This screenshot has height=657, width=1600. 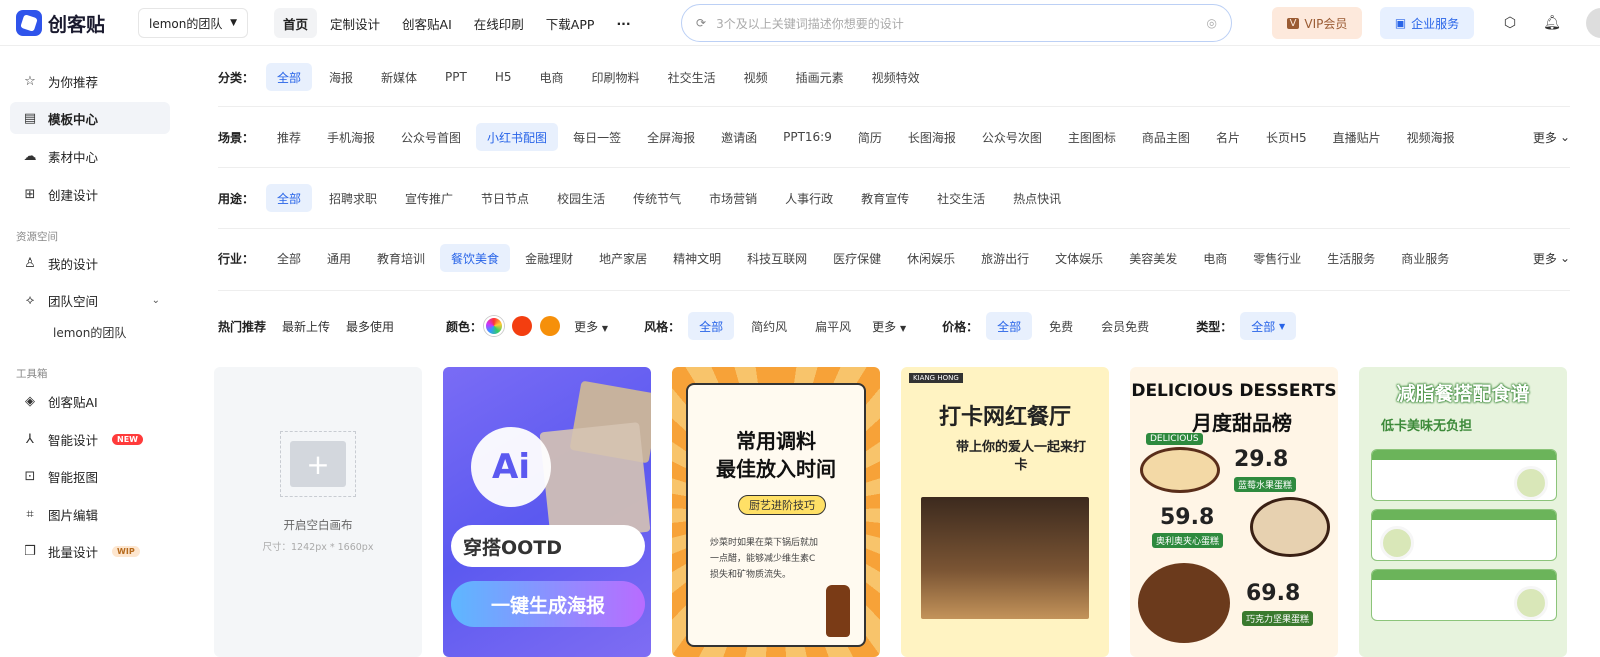 I want to click on chip-scene: 公众号首图, so click(x=431, y=137).